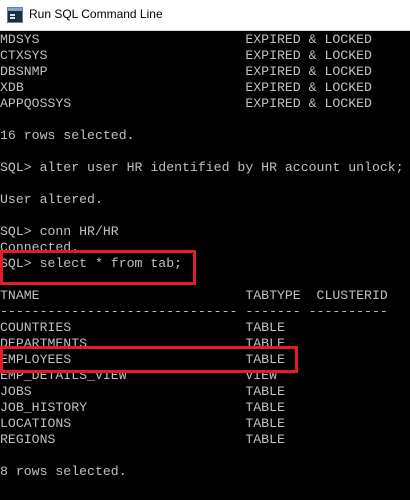  I want to click on title-bar: Run SQL Command Line, so click(205, 15).